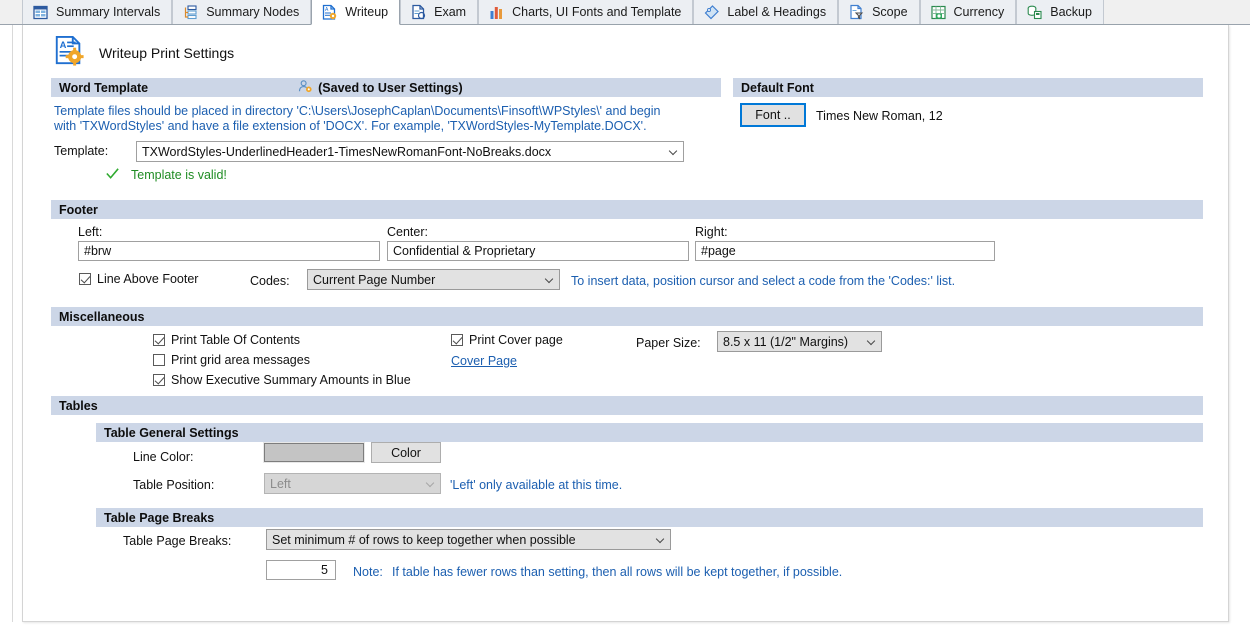  I want to click on document-exam-icon, so click(418, 12).